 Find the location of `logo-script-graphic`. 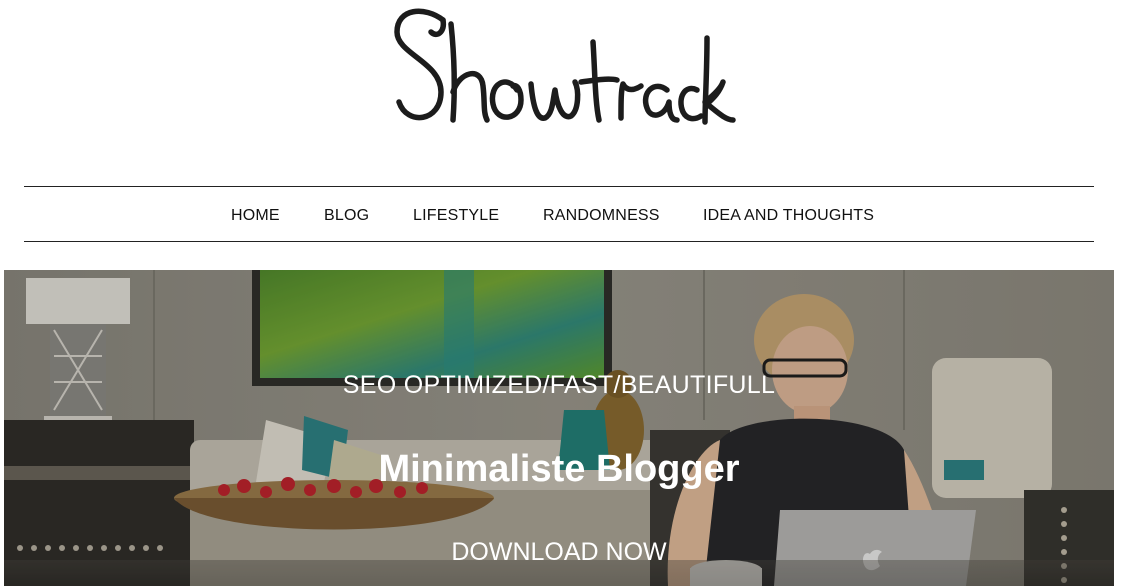

logo-script-graphic is located at coordinates (565, 66).